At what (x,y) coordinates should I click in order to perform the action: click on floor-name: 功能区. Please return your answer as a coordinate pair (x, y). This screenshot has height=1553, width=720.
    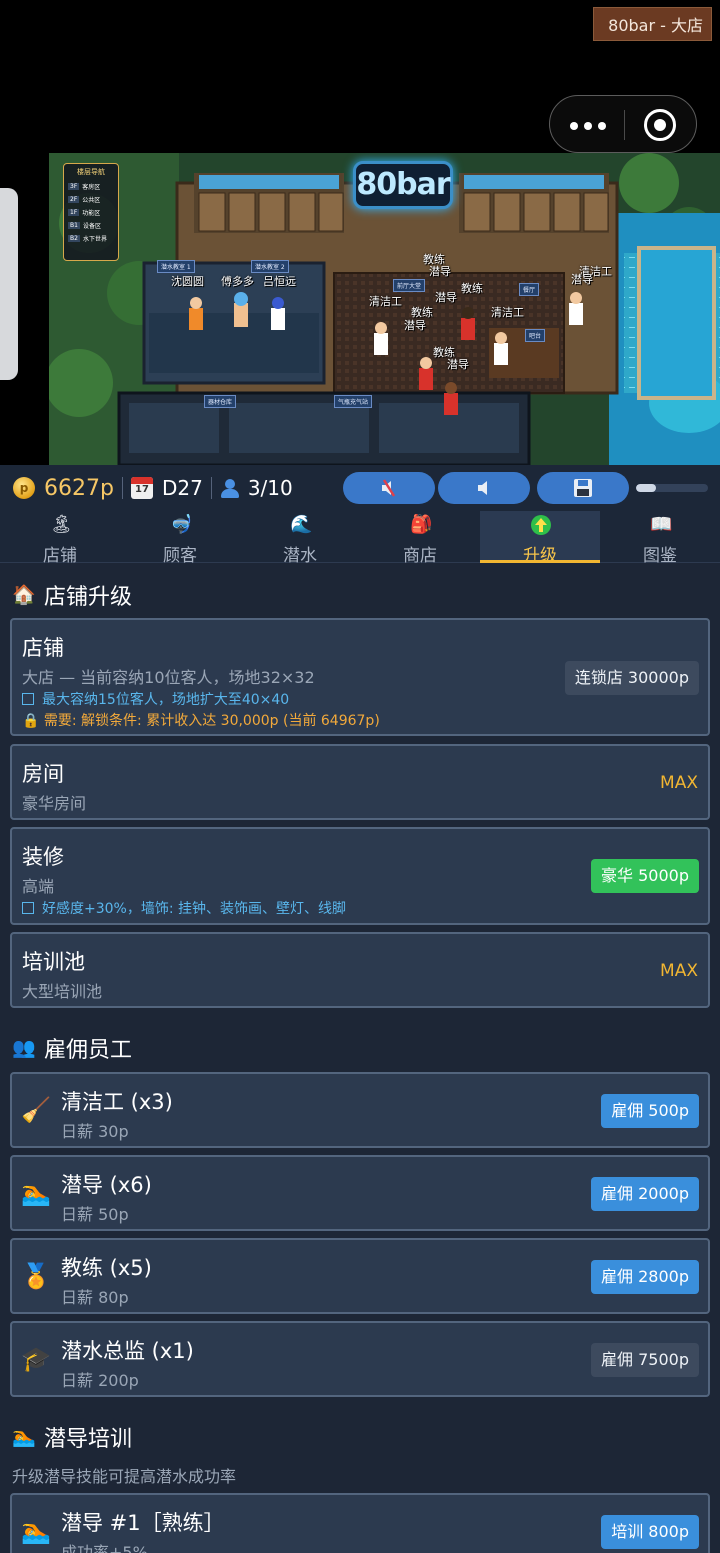
    Looking at the image, I should click on (91, 213).